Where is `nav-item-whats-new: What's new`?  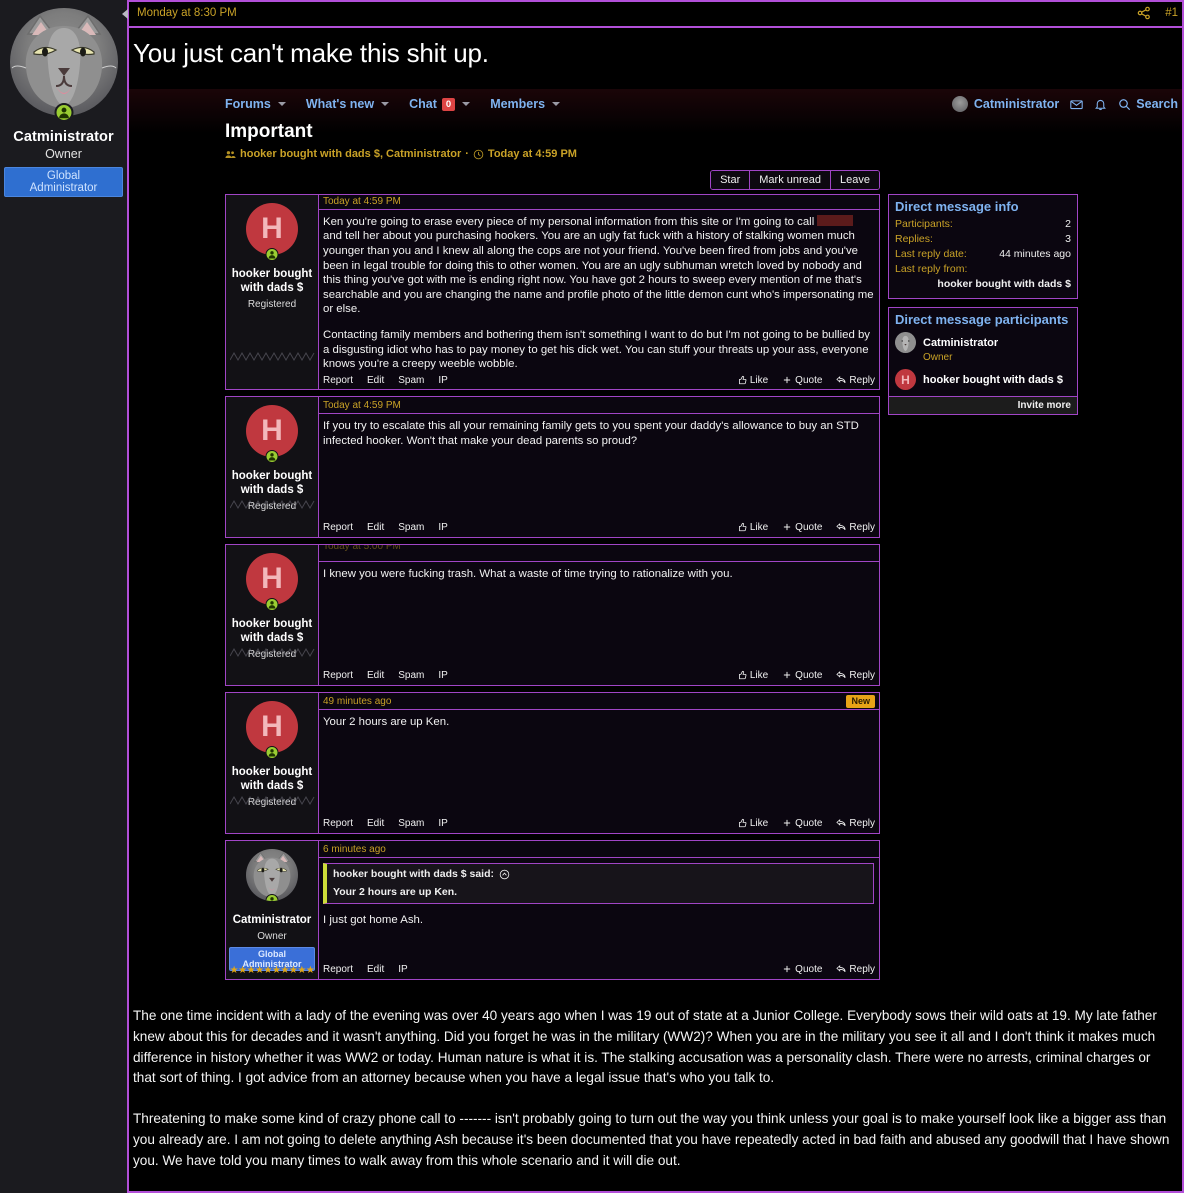
nav-item-whats-new: What's new is located at coordinates (348, 104).